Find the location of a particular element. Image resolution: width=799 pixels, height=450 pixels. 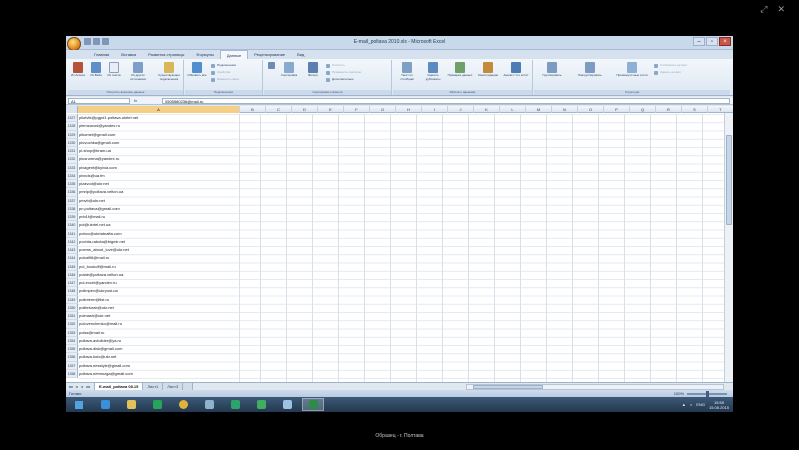

chrome-icon is located at coordinates (183, 404).